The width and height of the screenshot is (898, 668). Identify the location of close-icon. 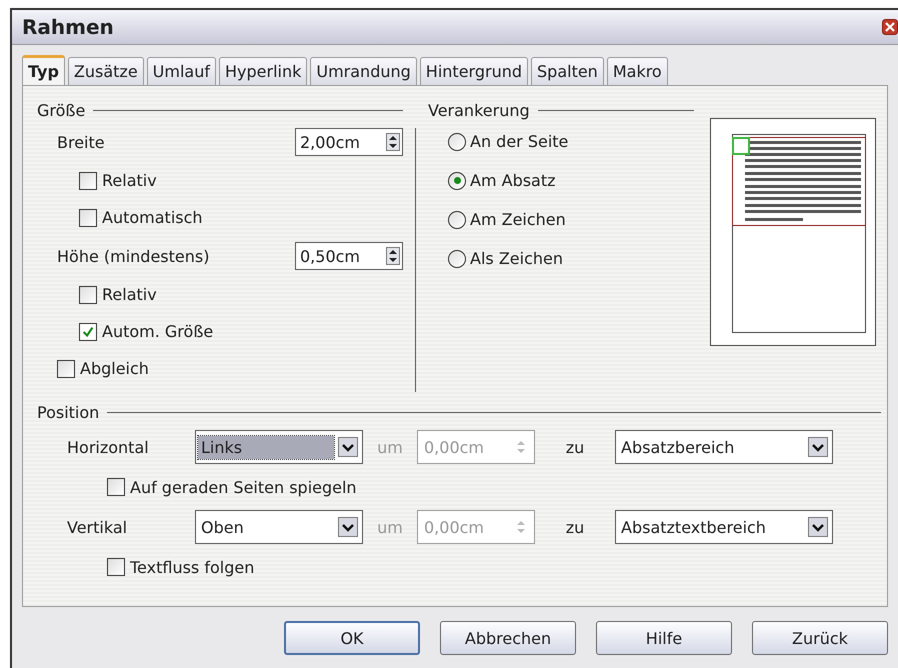
(890, 27).